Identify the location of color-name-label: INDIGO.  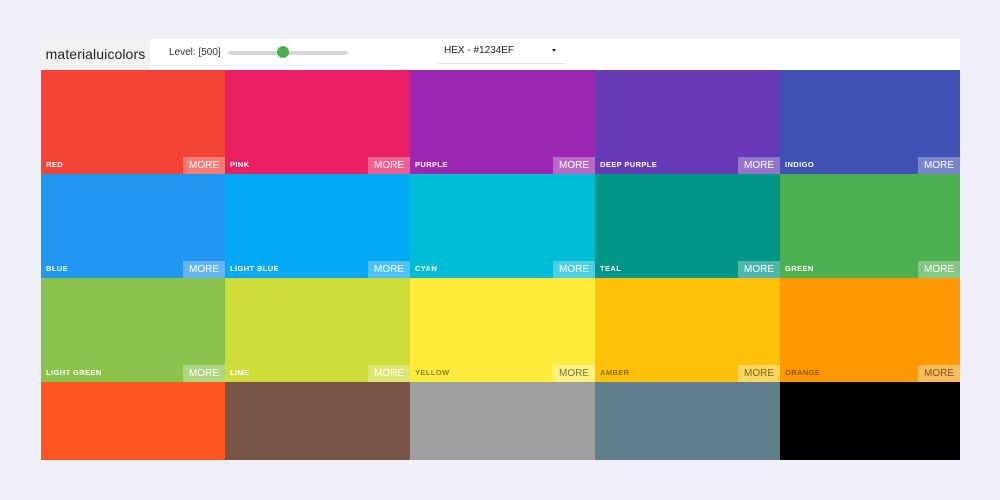
(800, 164).